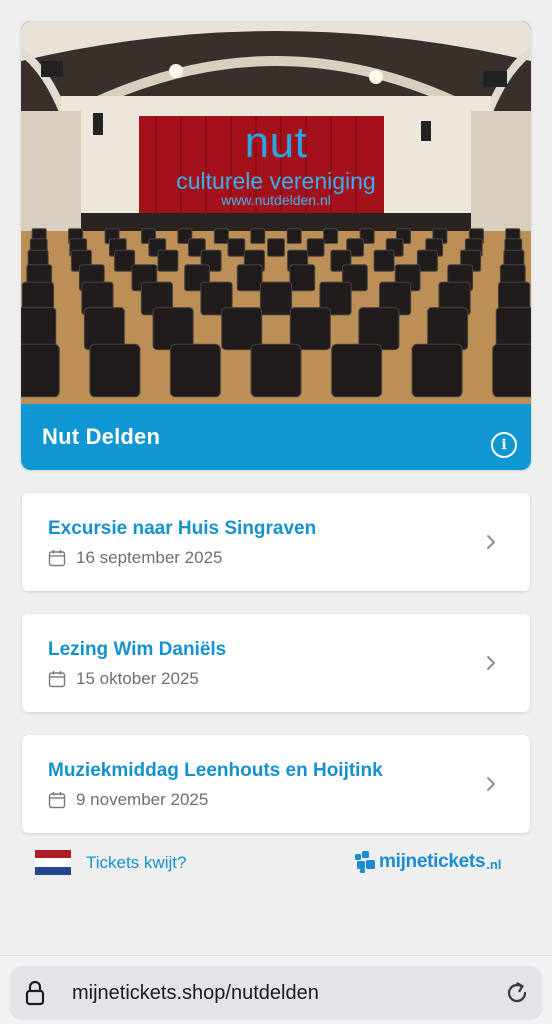  Describe the element at coordinates (136, 863) in the screenshot. I see `lost-tickets-link: Tickets kwijt?` at that location.